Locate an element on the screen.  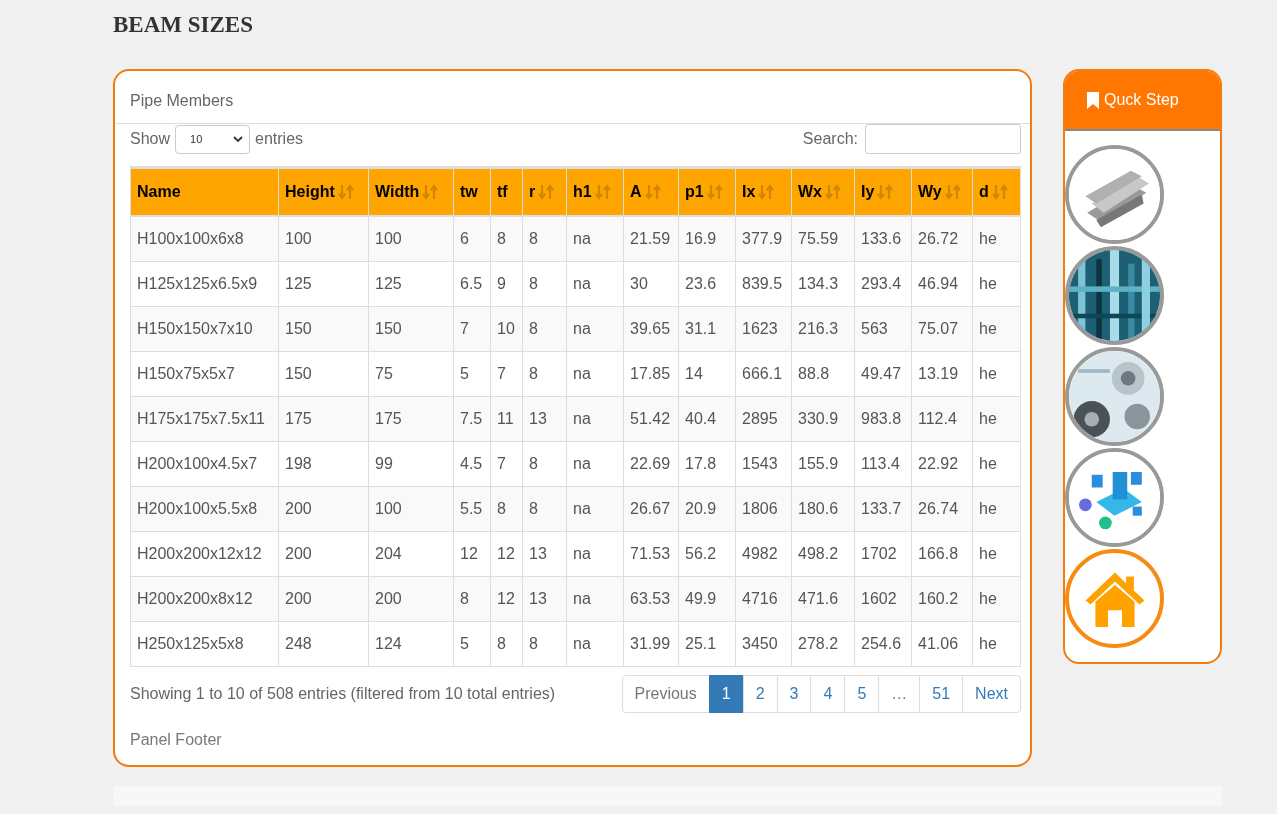
table-cell: 180.6 is located at coordinates (823, 509).